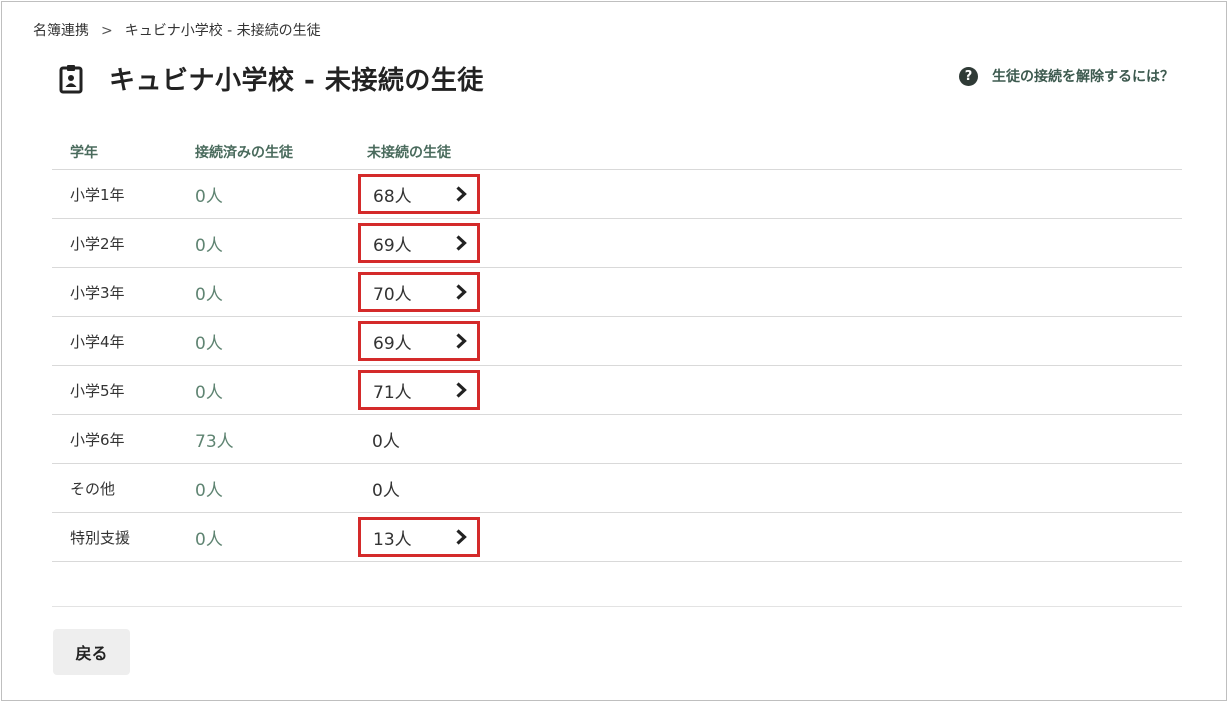  Describe the element at coordinates (617, 606) in the screenshot. I see `footer-divider` at that location.